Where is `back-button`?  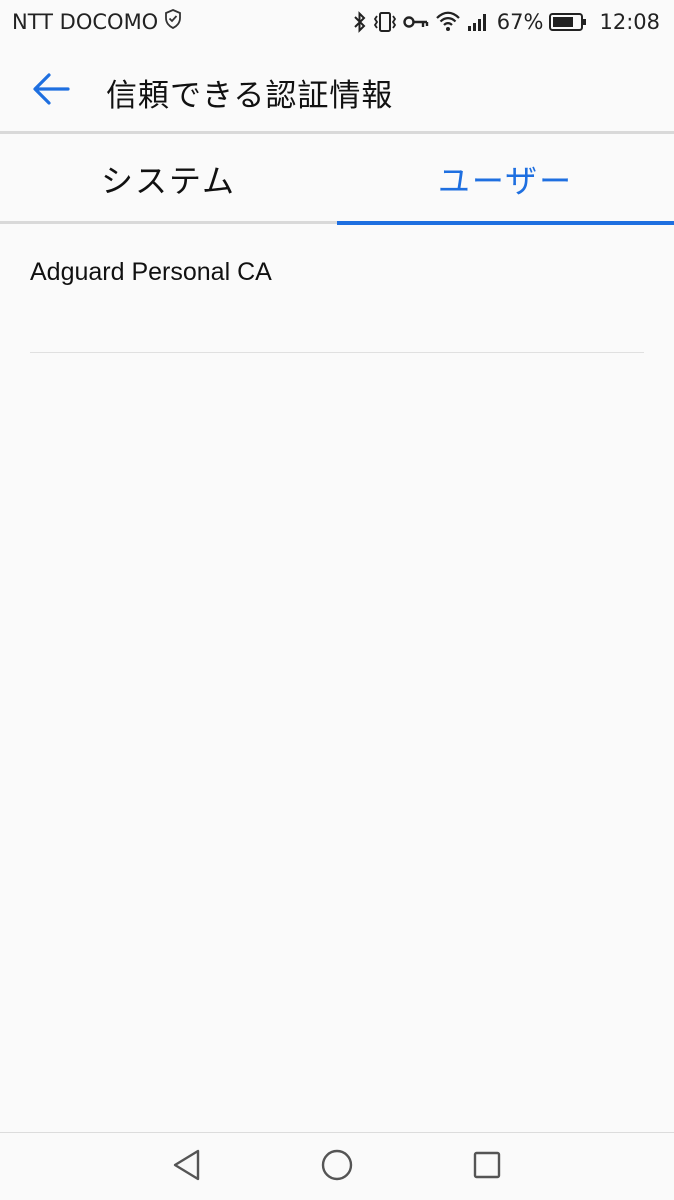 back-button is located at coordinates (51, 91).